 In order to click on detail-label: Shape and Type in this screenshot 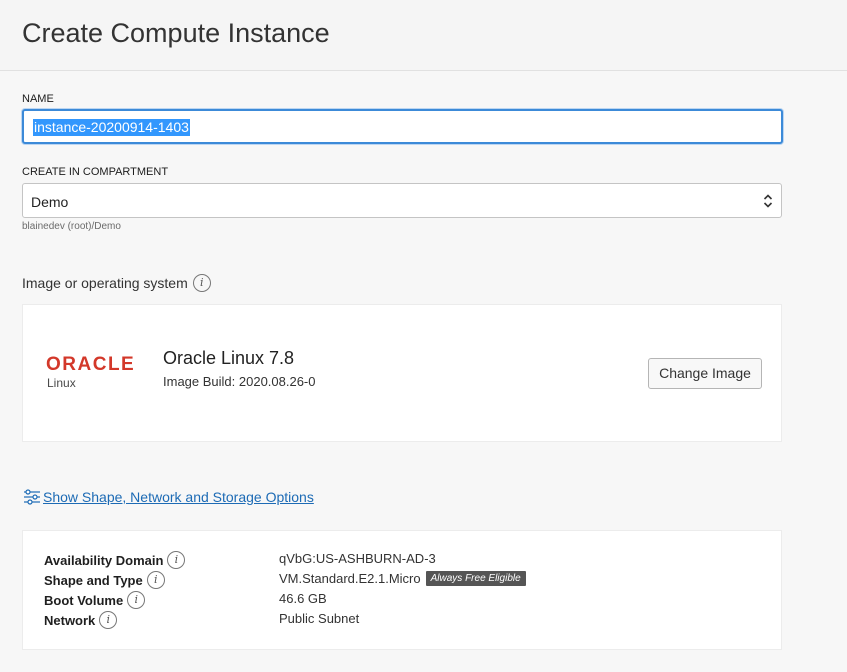, I will do `click(93, 580)`.